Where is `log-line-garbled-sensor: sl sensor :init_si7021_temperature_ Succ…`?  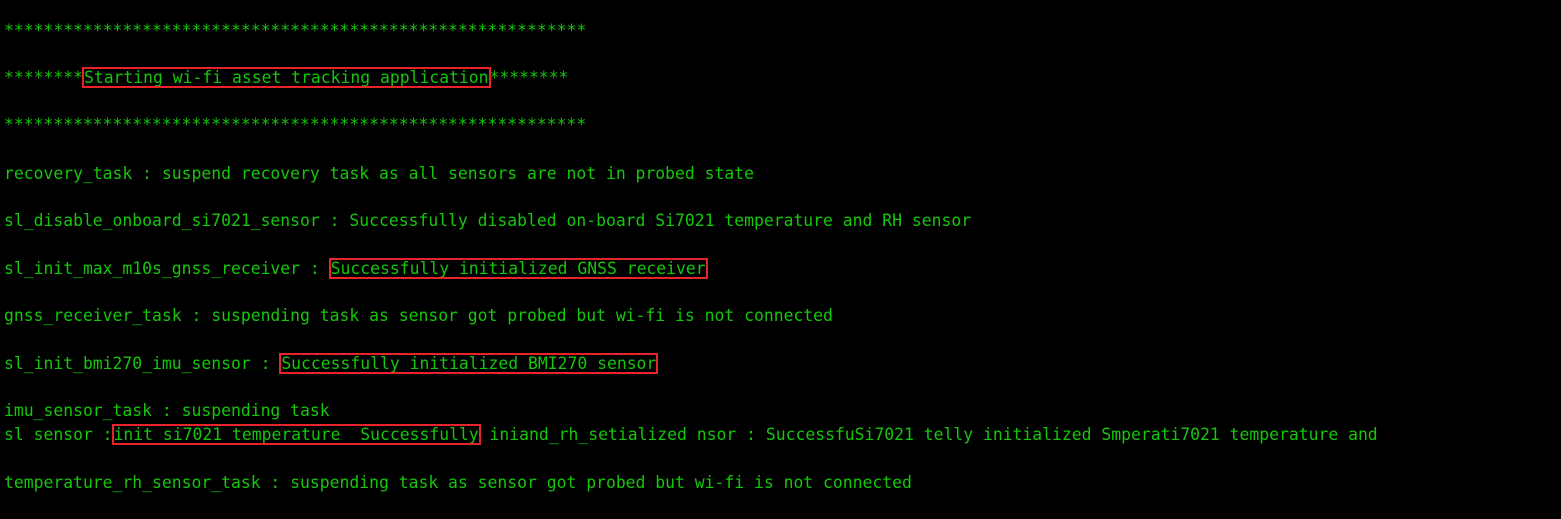
log-line-garbled-sensor: sl sensor :init_si7021_temperature_ Succ… is located at coordinates (691, 435).